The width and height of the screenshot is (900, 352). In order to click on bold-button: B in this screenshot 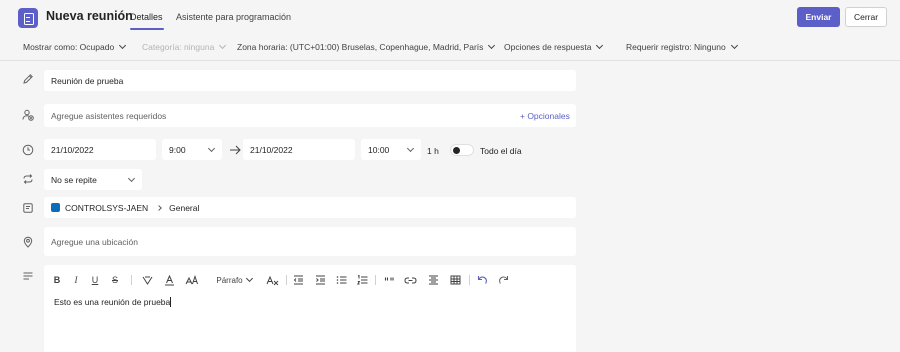, I will do `click(57, 280)`.